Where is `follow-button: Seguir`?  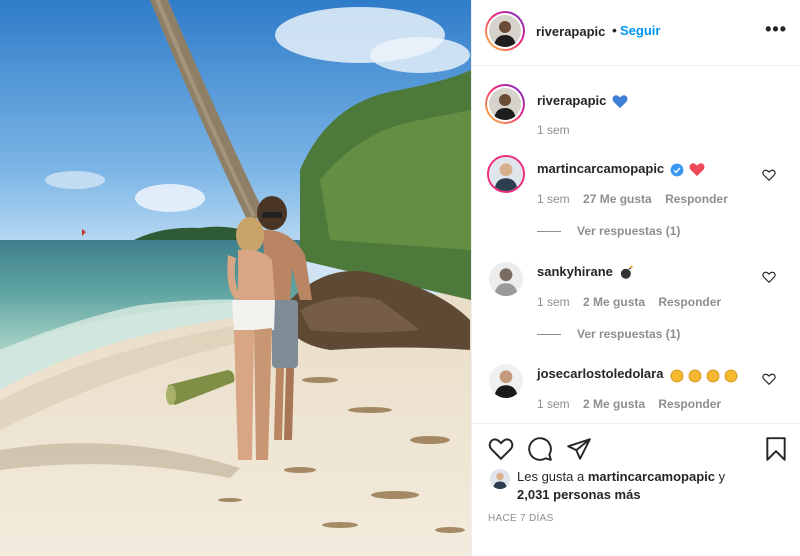
follow-button: Seguir is located at coordinates (640, 30).